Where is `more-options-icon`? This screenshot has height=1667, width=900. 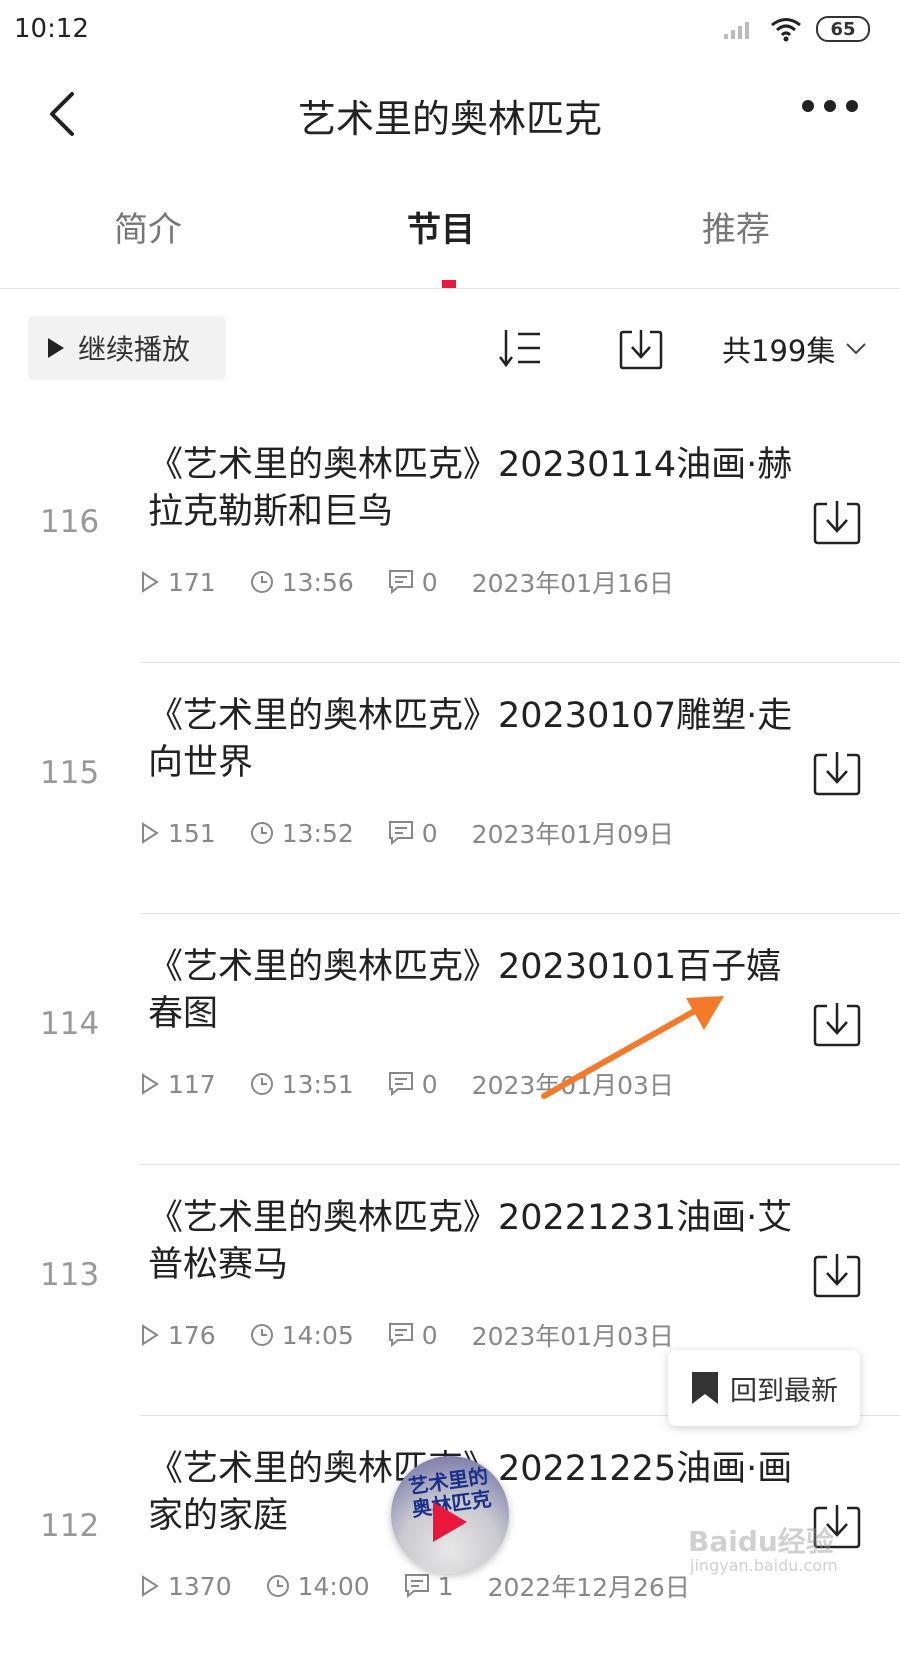
more-options-icon is located at coordinates (830, 106).